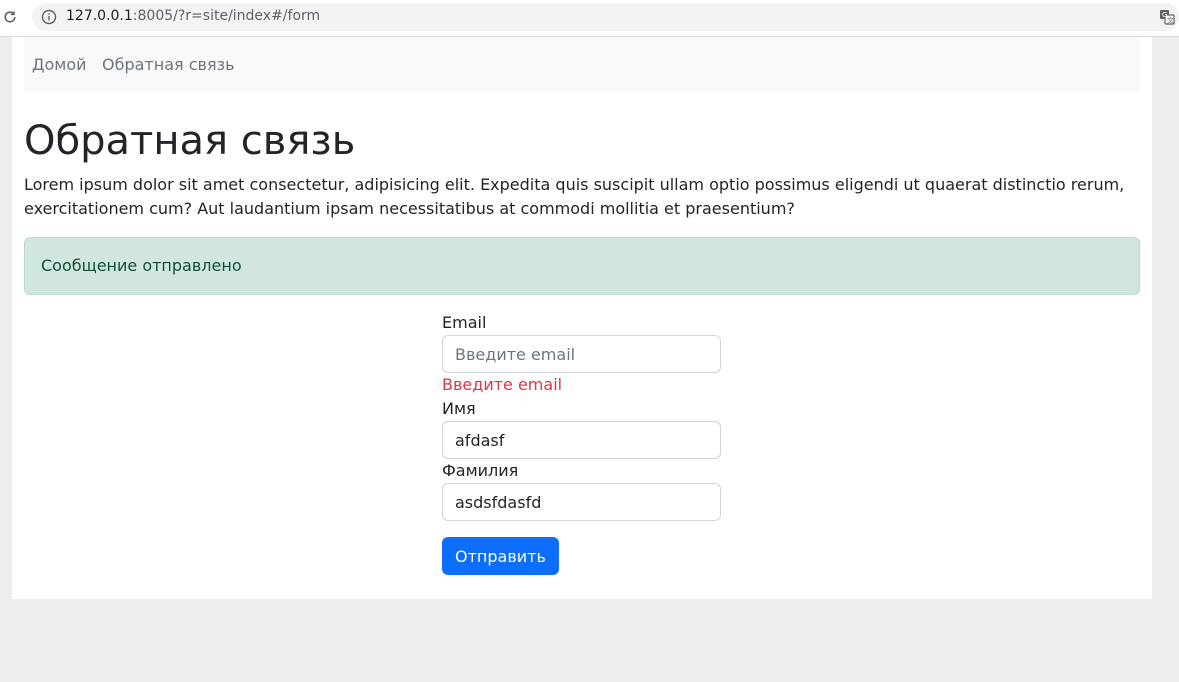  Describe the element at coordinates (99, 16) in the screenshot. I see `url-host: 127.0.0.1` at that location.